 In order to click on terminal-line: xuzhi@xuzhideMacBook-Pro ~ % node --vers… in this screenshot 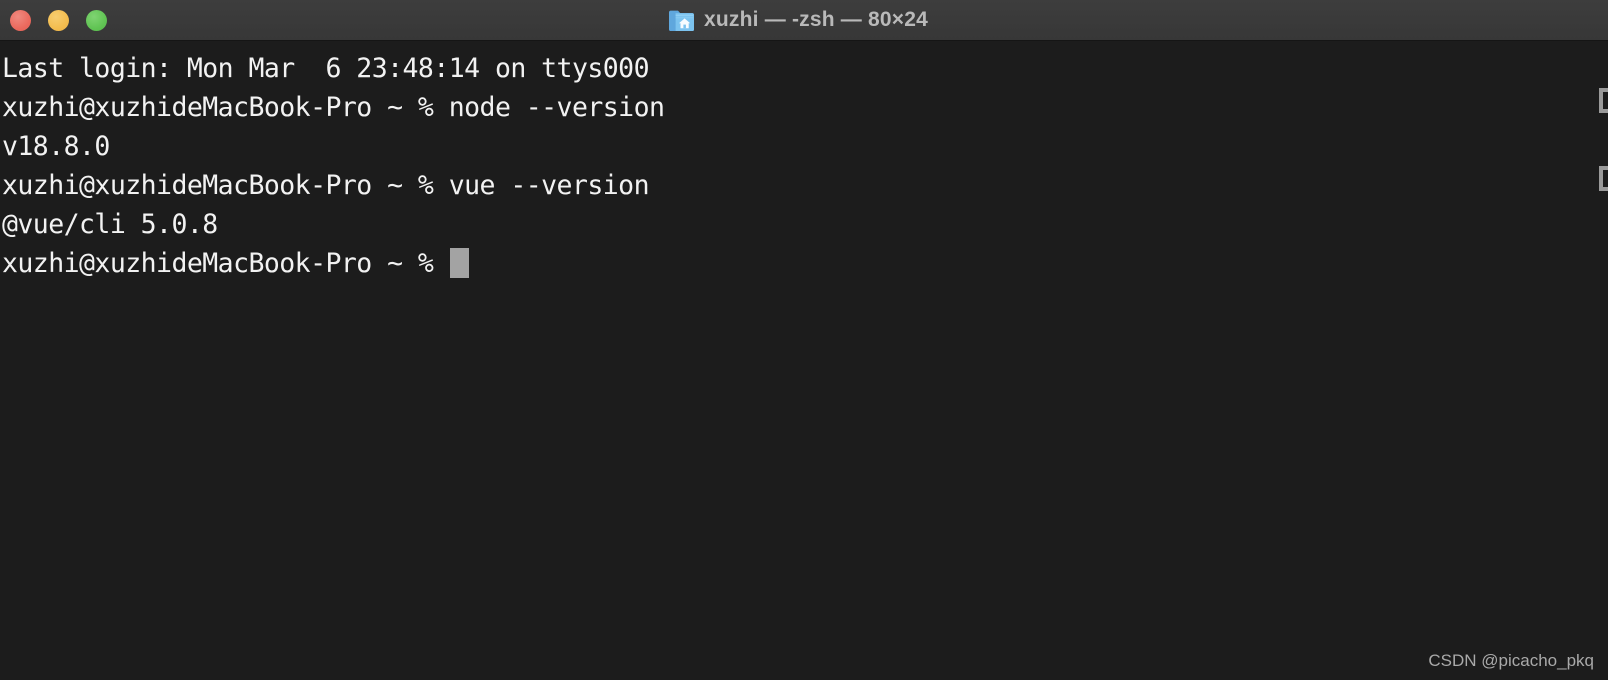, I will do `click(333, 107)`.